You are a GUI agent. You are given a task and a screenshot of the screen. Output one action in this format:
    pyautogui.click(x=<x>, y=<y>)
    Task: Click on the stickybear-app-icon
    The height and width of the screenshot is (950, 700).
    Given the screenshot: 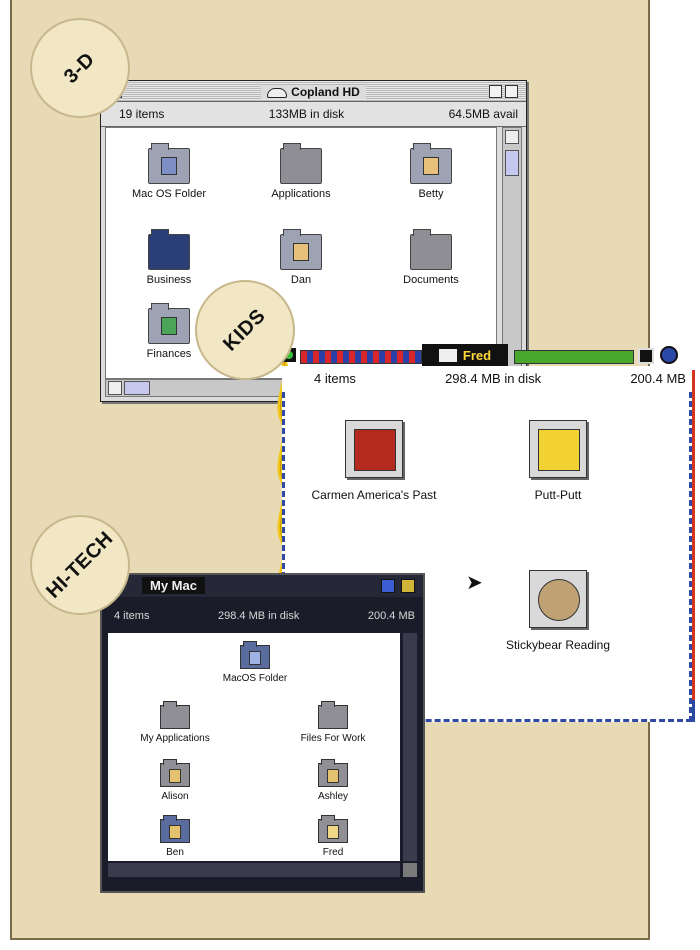 What is the action you would take?
    pyautogui.click(x=558, y=599)
    